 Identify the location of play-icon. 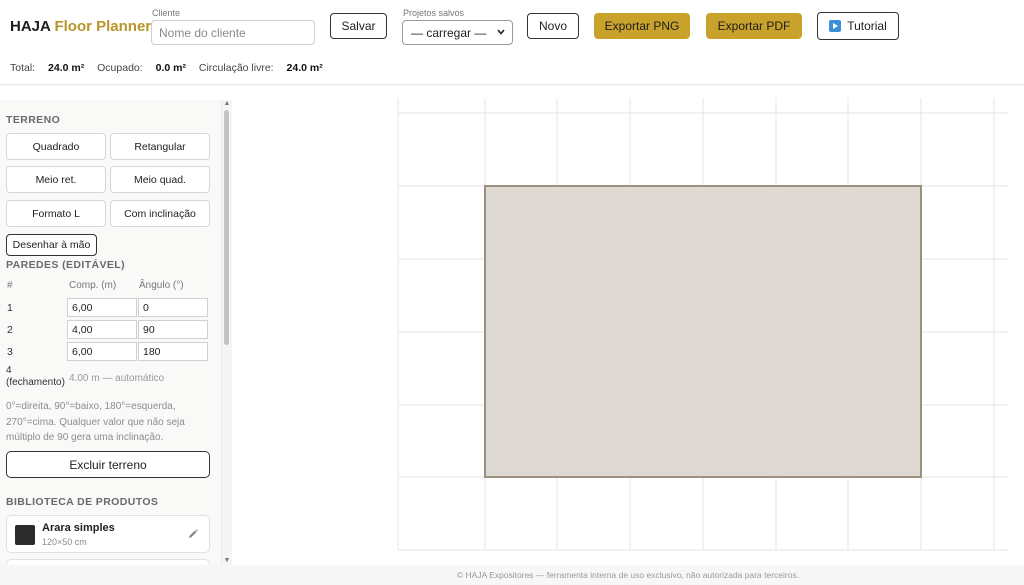
(835, 26).